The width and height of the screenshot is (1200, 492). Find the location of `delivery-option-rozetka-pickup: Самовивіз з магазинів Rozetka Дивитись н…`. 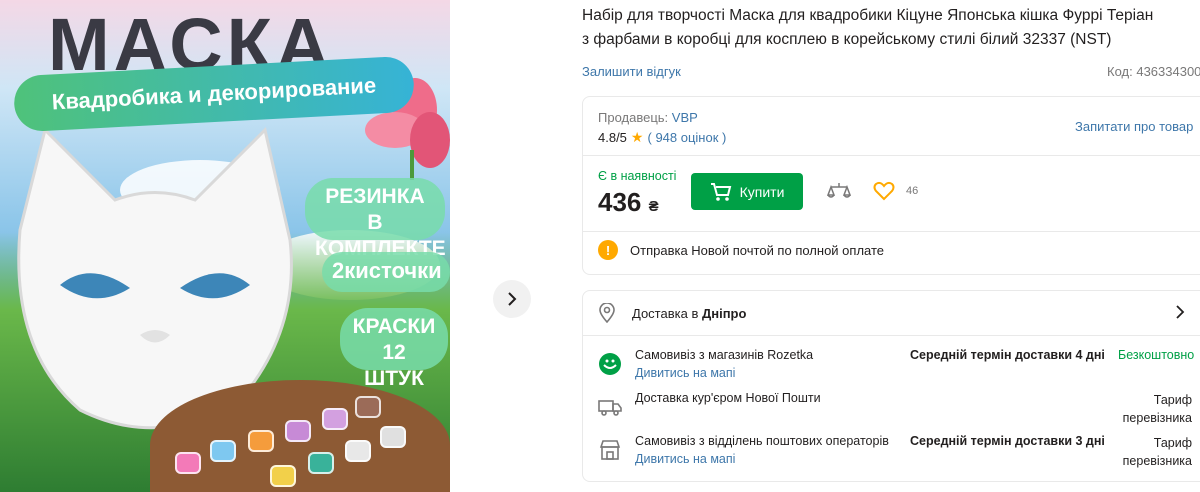

delivery-option-rozetka-pickup: Самовивіз з магазинів Rozetka Дивитись н… is located at coordinates (899, 366).